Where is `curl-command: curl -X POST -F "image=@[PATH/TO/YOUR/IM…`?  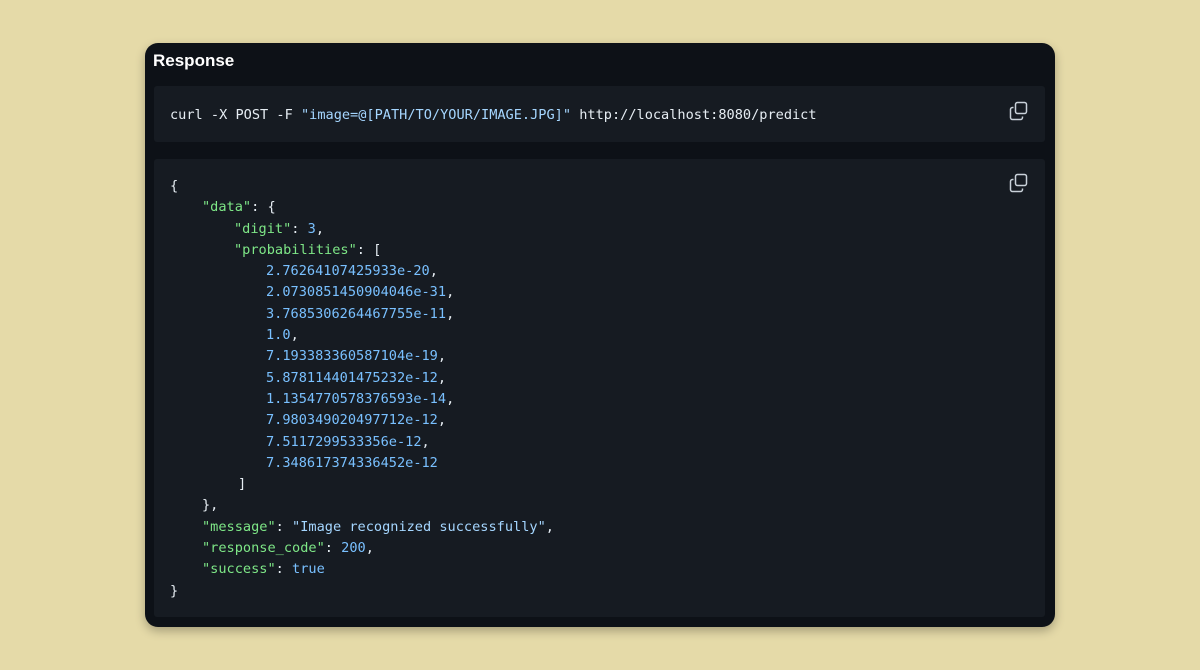 curl-command: curl -X POST -F "image=@[PATH/TO/YOUR/IM… is located at coordinates (493, 115).